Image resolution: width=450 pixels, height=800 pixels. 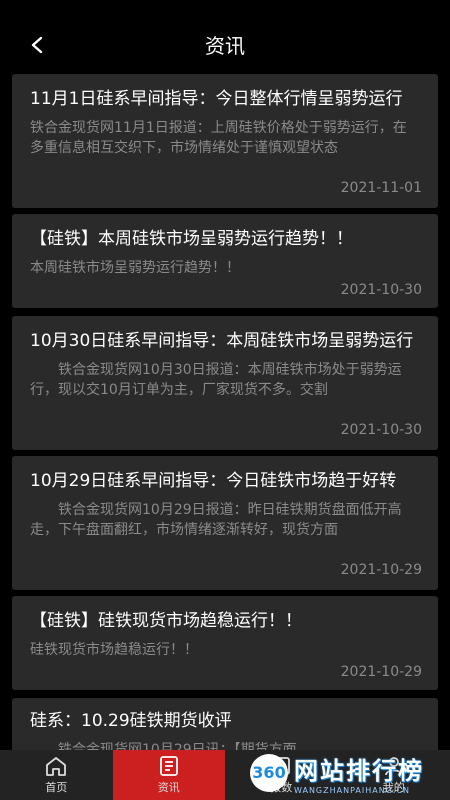 What do you see at coordinates (56, 787) in the screenshot?
I see `tab-label: 首页` at bounding box center [56, 787].